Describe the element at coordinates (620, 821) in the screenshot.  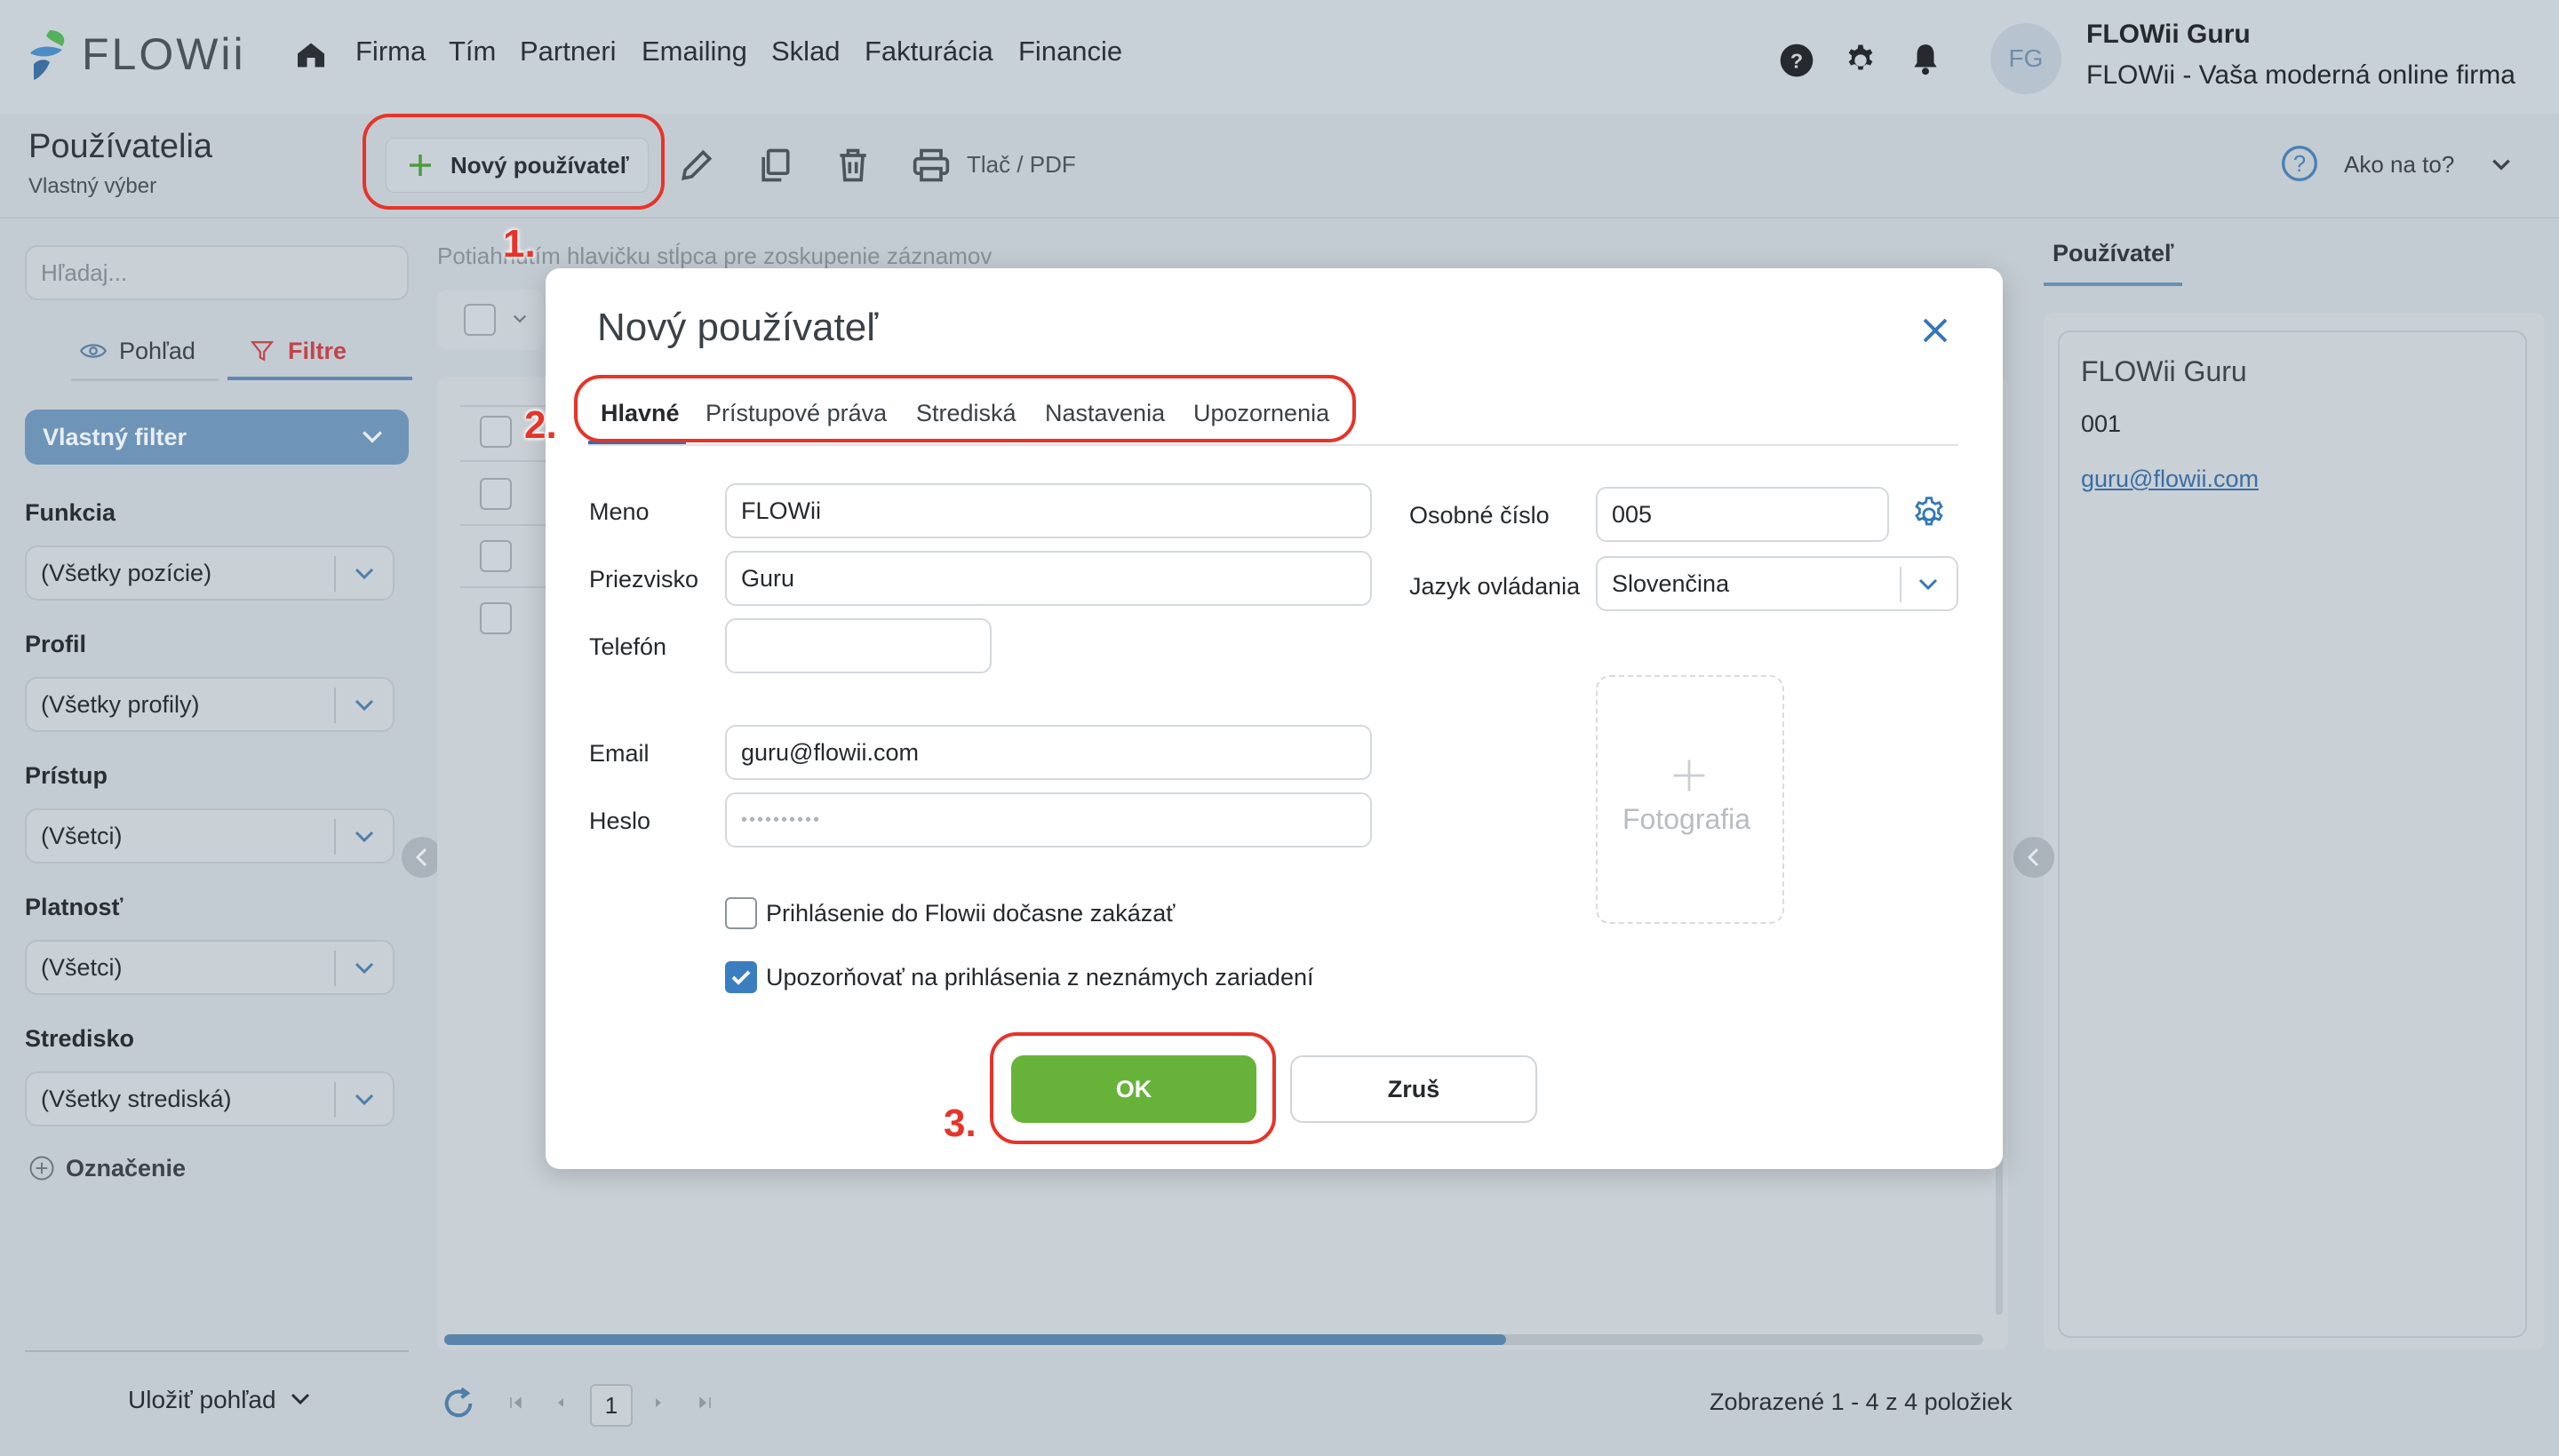
I see `heslo-label: Heslo` at that location.